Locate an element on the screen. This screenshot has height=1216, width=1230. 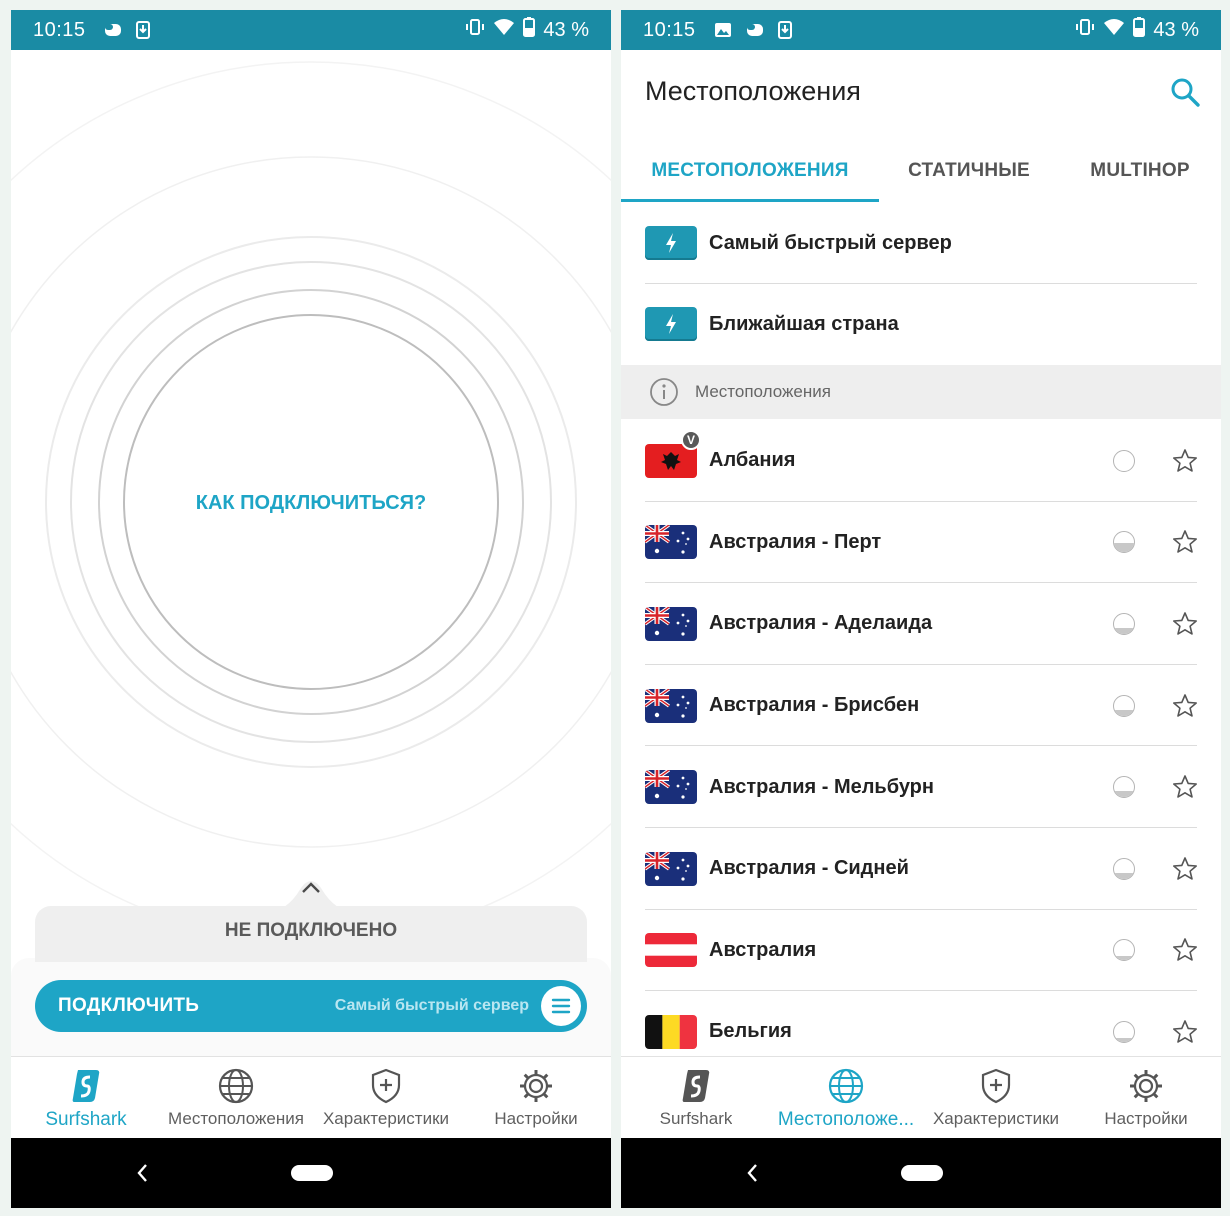
tab-static: СТАТИЧНЫЕ is located at coordinates (969, 171).